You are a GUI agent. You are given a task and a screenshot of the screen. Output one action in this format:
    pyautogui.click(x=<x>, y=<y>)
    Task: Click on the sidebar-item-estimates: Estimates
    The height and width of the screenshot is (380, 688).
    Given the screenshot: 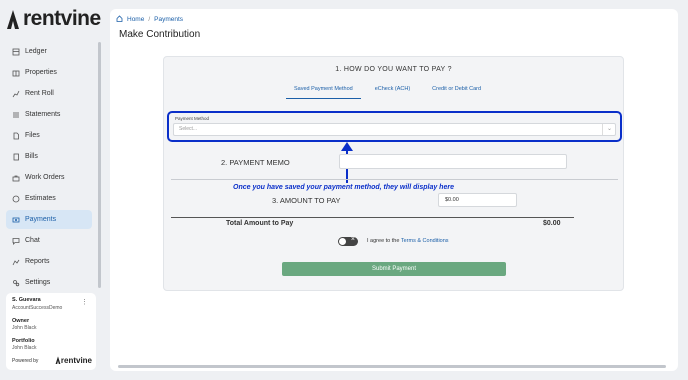 What is the action you would take?
    pyautogui.click(x=49, y=198)
    